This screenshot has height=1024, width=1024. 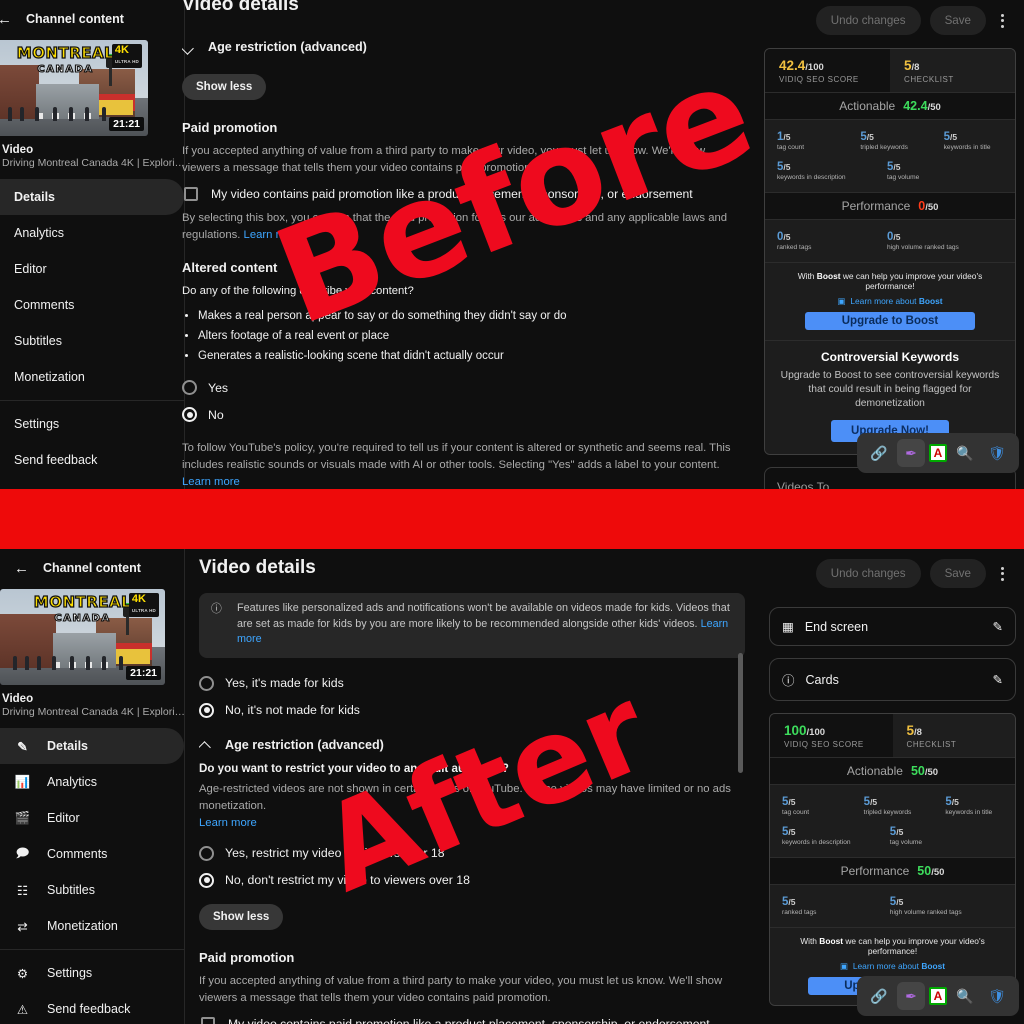 What do you see at coordinates (240, 7) in the screenshot?
I see `page-title: Video details` at bounding box center [240, 7].